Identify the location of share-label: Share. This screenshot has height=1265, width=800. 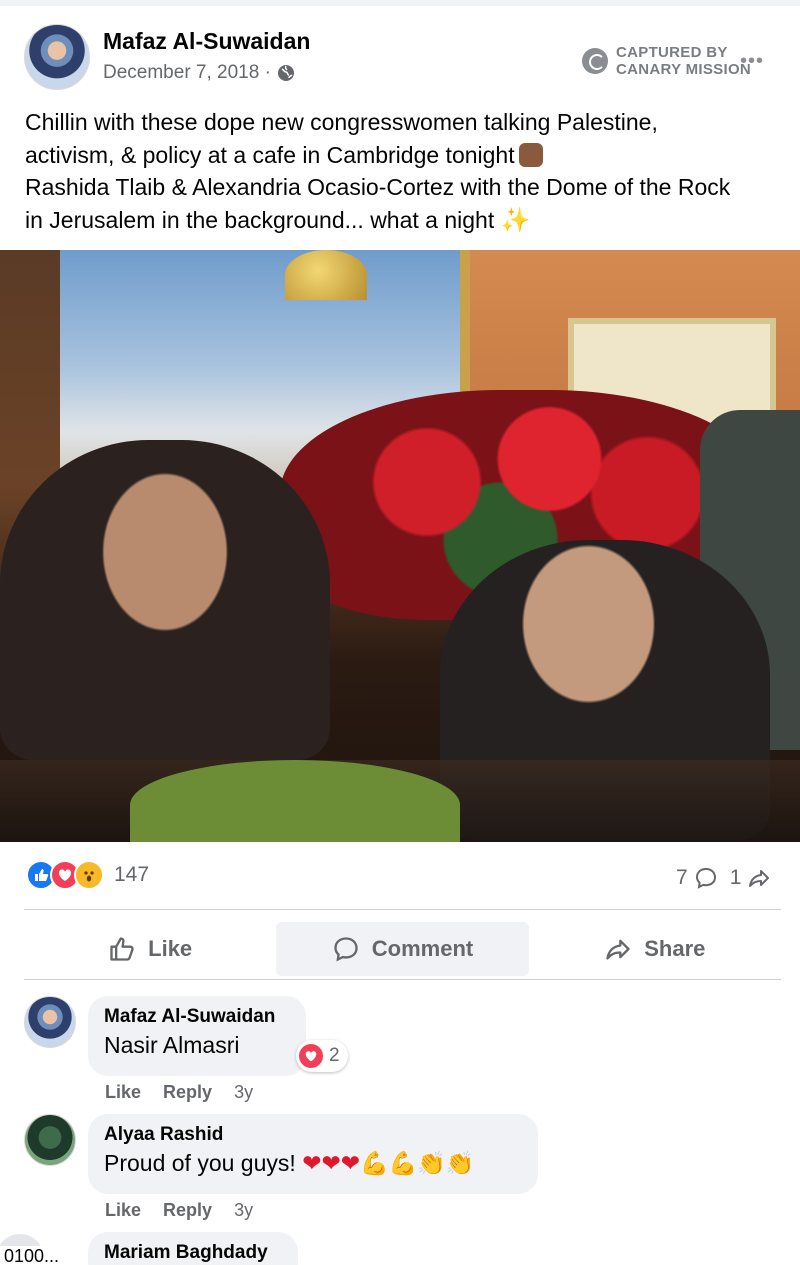
(675, 948).